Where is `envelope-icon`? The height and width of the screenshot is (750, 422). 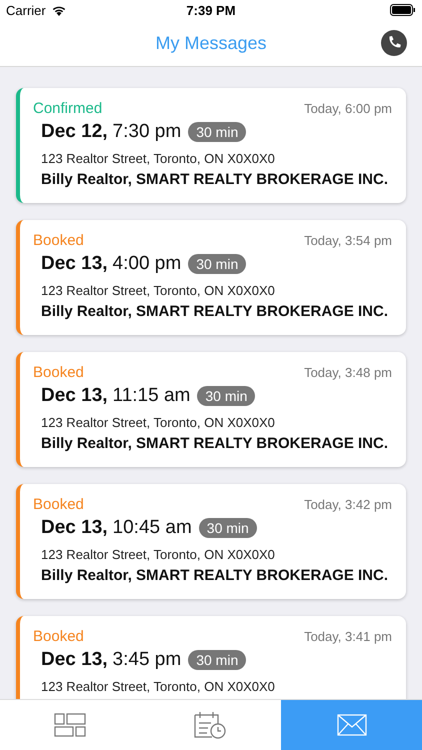 envelope-icon is located at coordinates (351, 725).